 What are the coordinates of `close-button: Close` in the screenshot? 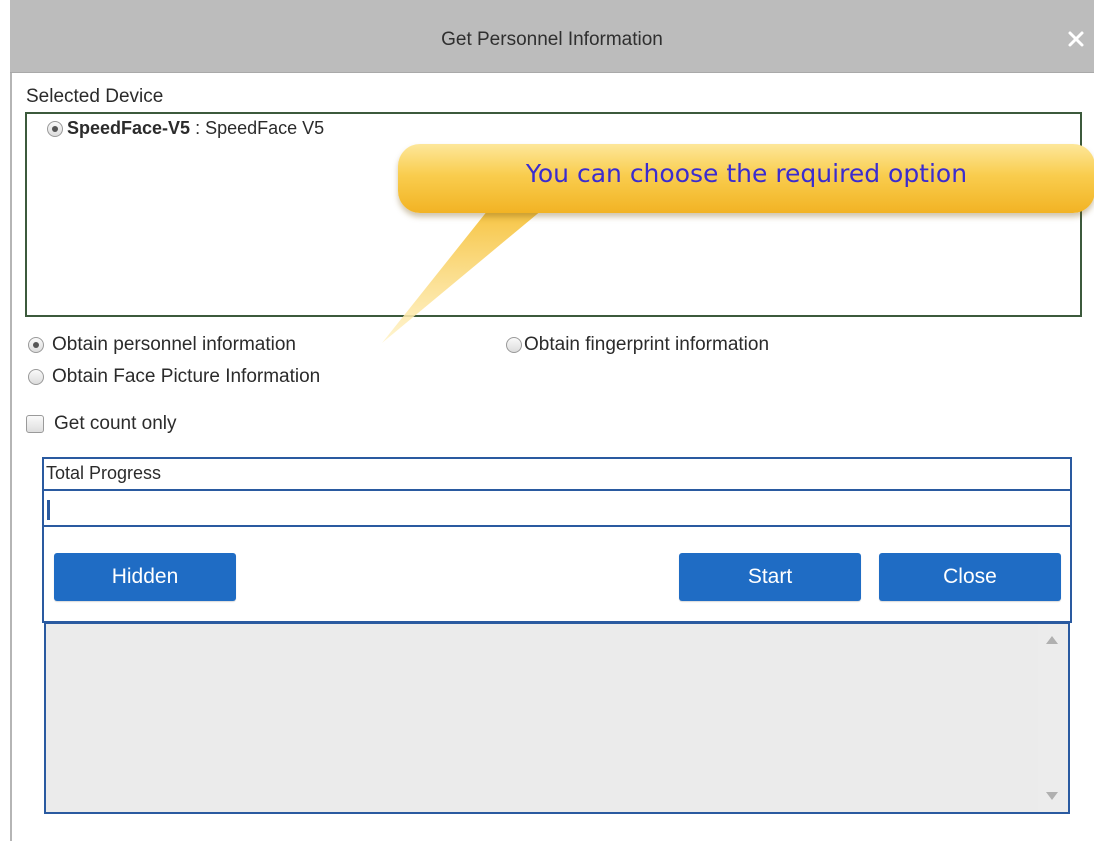 It's located at (970, 577).